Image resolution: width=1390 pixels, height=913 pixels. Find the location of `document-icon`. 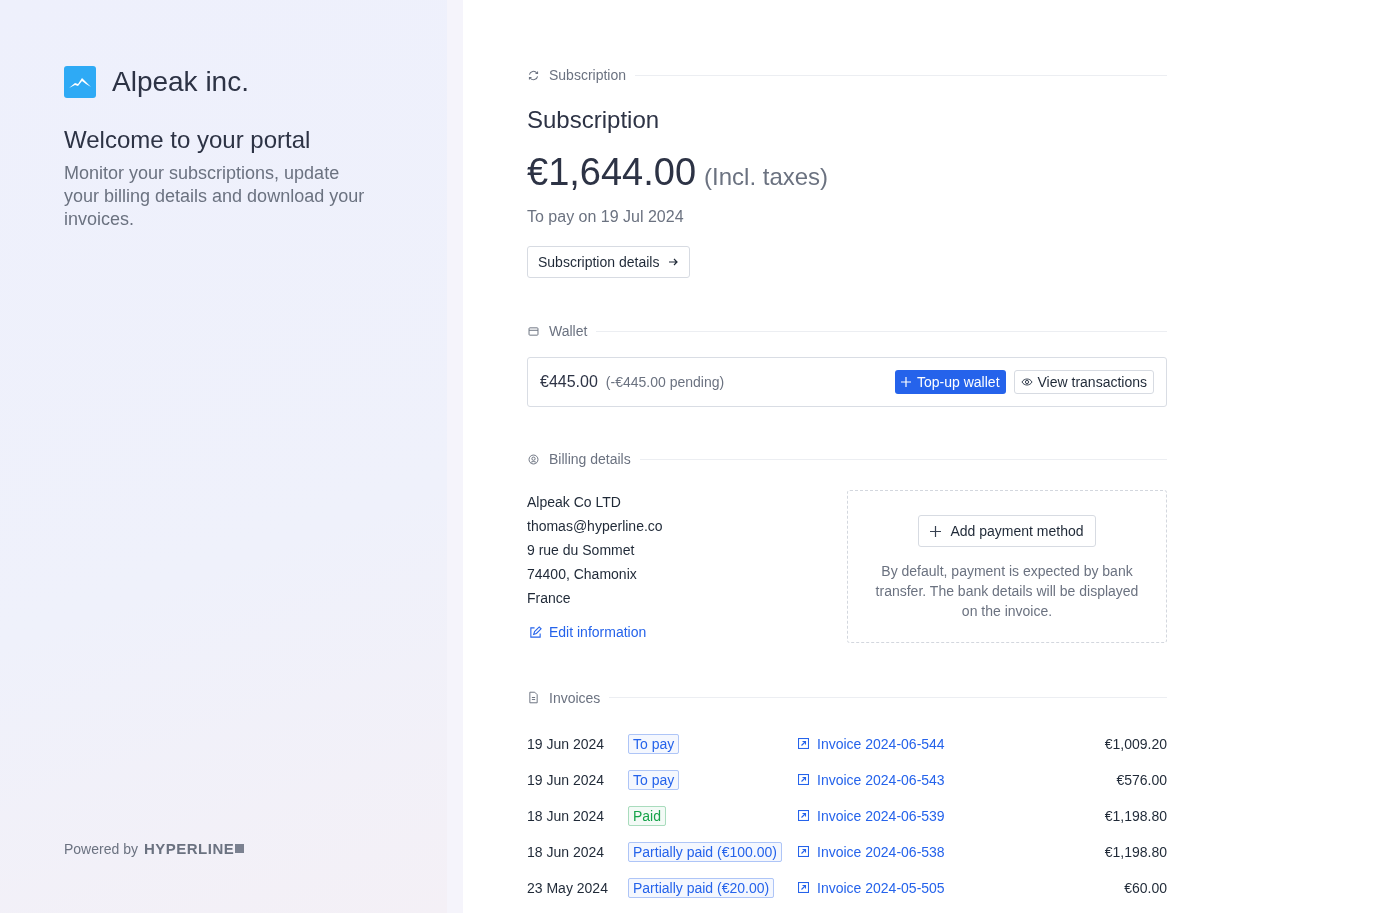

document-icon is located at coordinates (533, 697).